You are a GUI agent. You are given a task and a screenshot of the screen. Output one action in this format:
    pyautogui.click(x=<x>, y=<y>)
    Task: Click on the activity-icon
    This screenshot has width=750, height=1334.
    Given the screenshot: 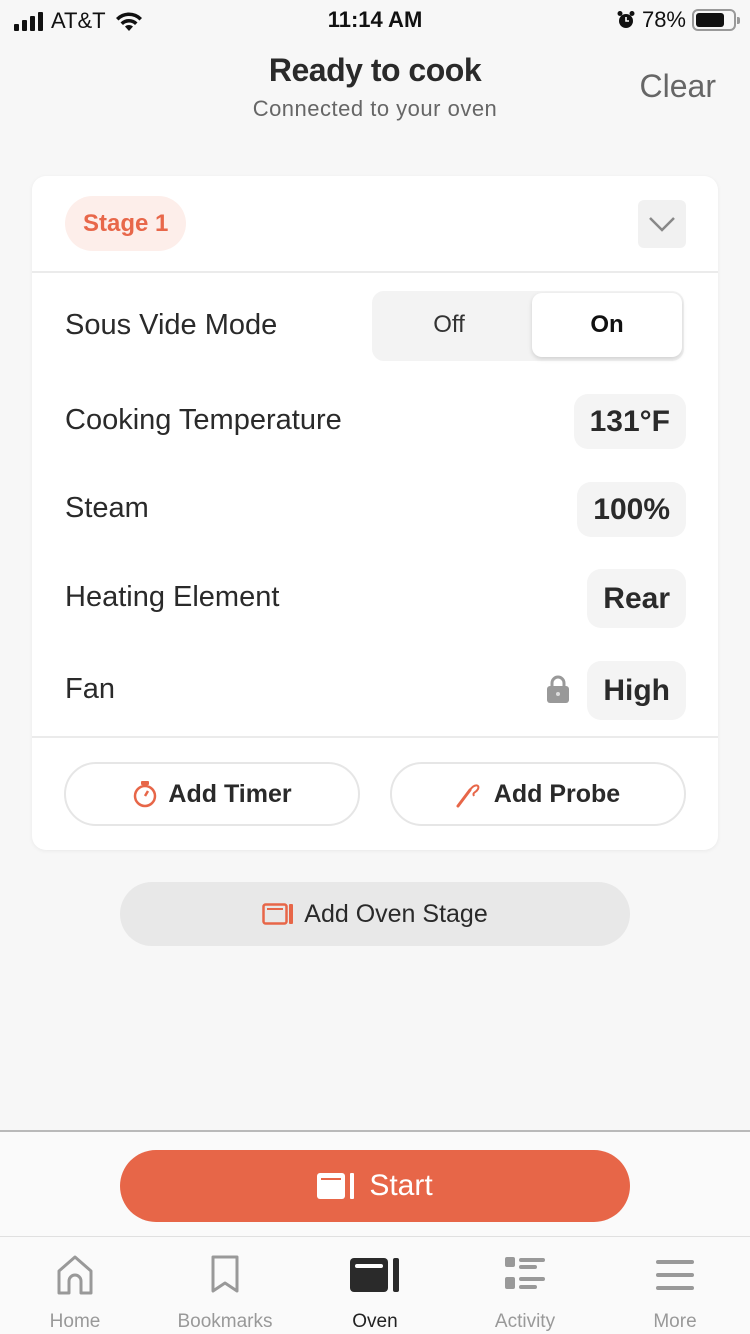 What is the action you would take?
    pyautogui.click(x=525, y=1273)
    